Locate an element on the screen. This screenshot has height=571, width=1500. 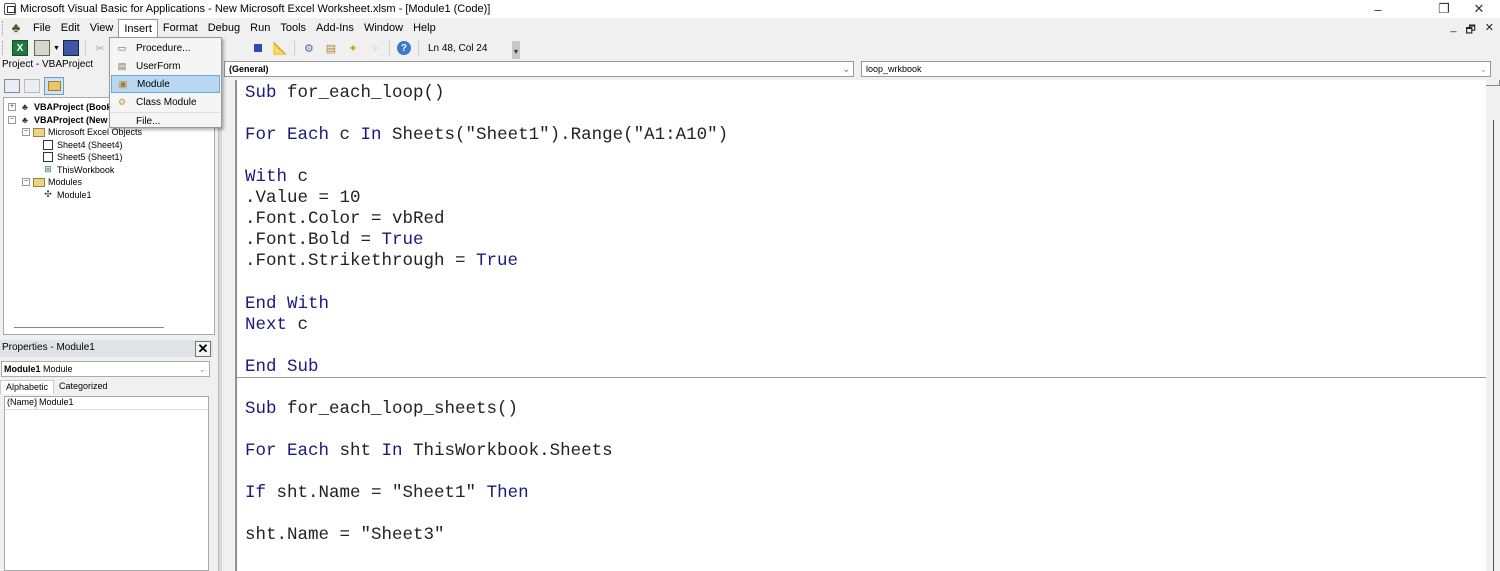
properties-panel-title: Properties - Module1 is located at coordinates (106, 348).